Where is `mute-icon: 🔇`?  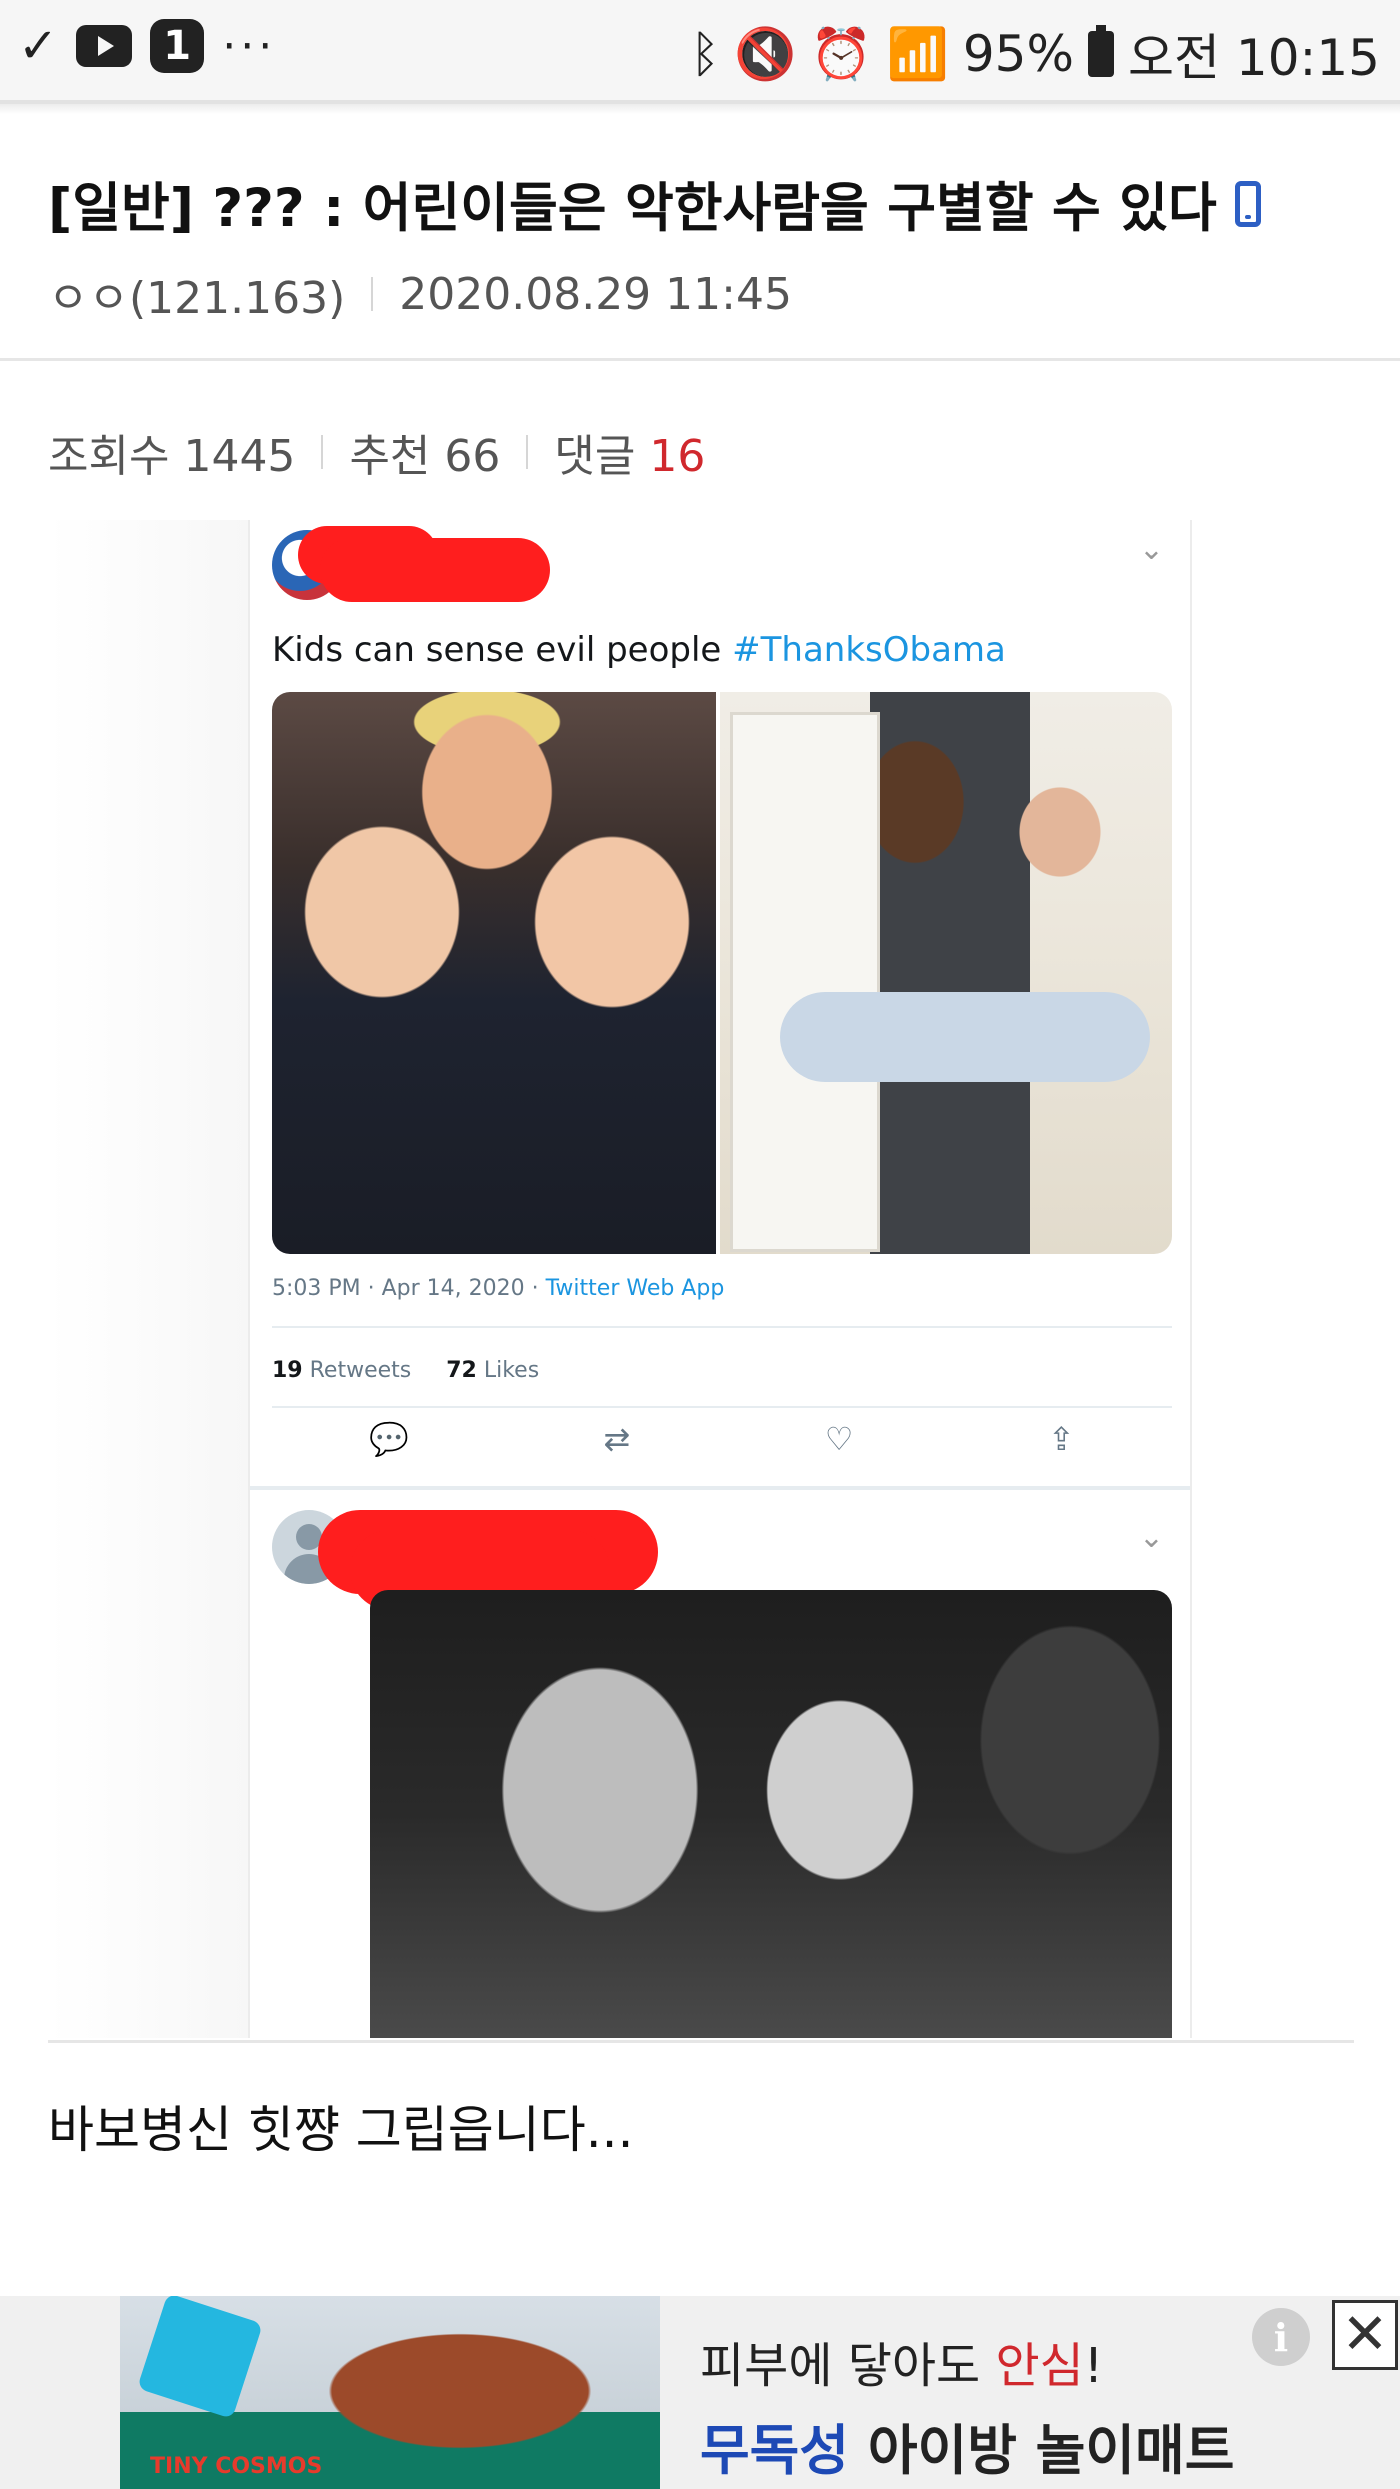
mute-icon: 🔇 is located at coordinates (765, 53).